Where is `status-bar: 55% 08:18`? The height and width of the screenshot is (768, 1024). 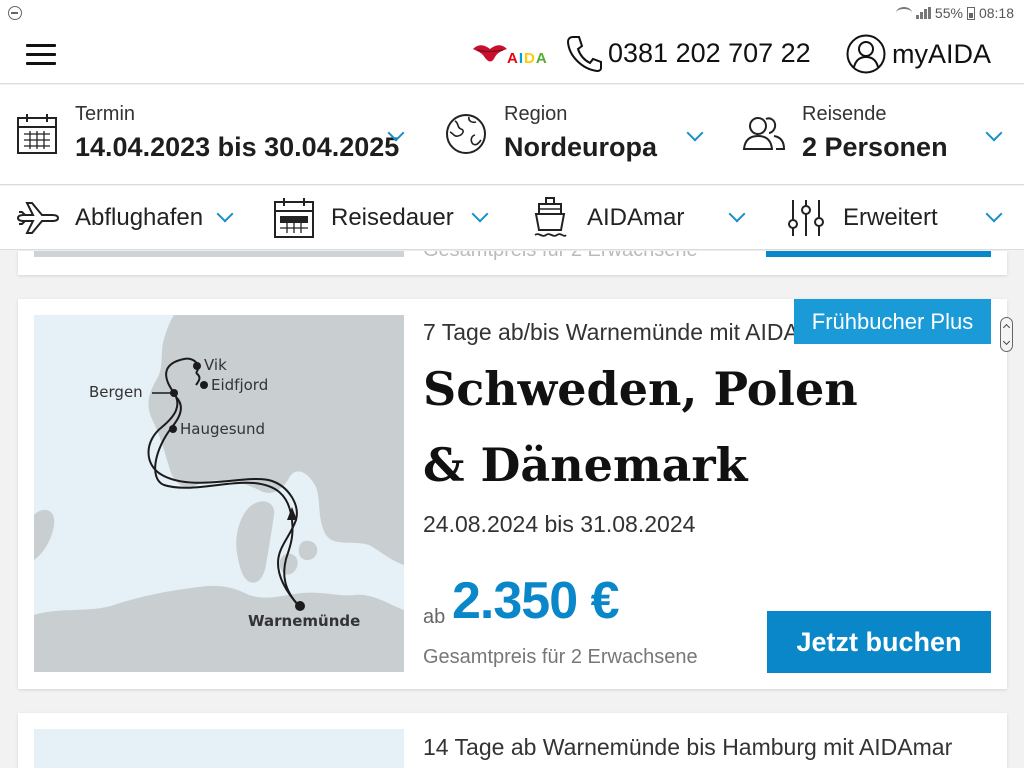 status-bar: 55% 08:18 is located at coordinates (512, 14).